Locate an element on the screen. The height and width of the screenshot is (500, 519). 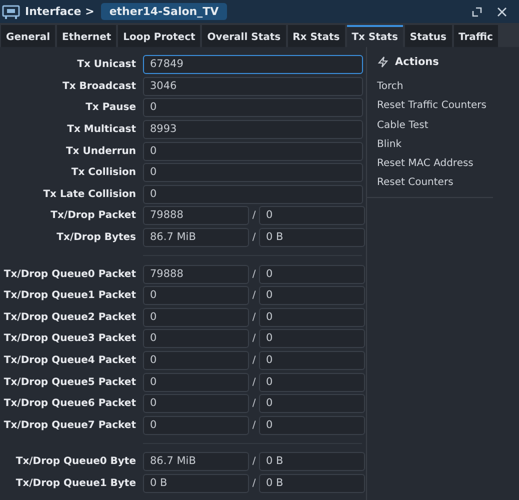
action-link: Reset Counters is located at coordinates (415, 183).